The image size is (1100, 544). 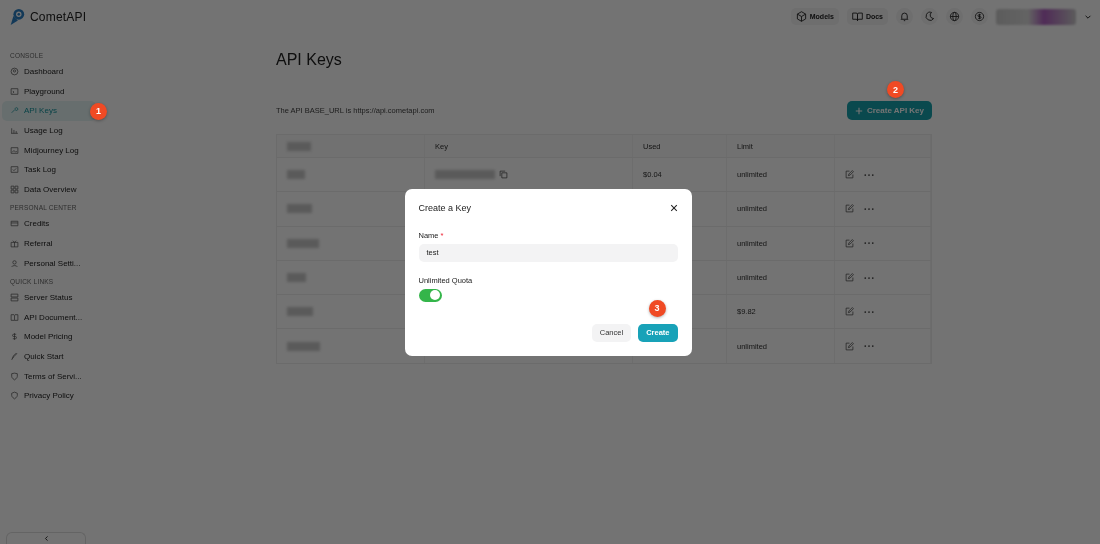 What do you see at coordinates (17, 16) in the screenshot?
I see `comet-logo-icon` at bounding box center [17, 16].